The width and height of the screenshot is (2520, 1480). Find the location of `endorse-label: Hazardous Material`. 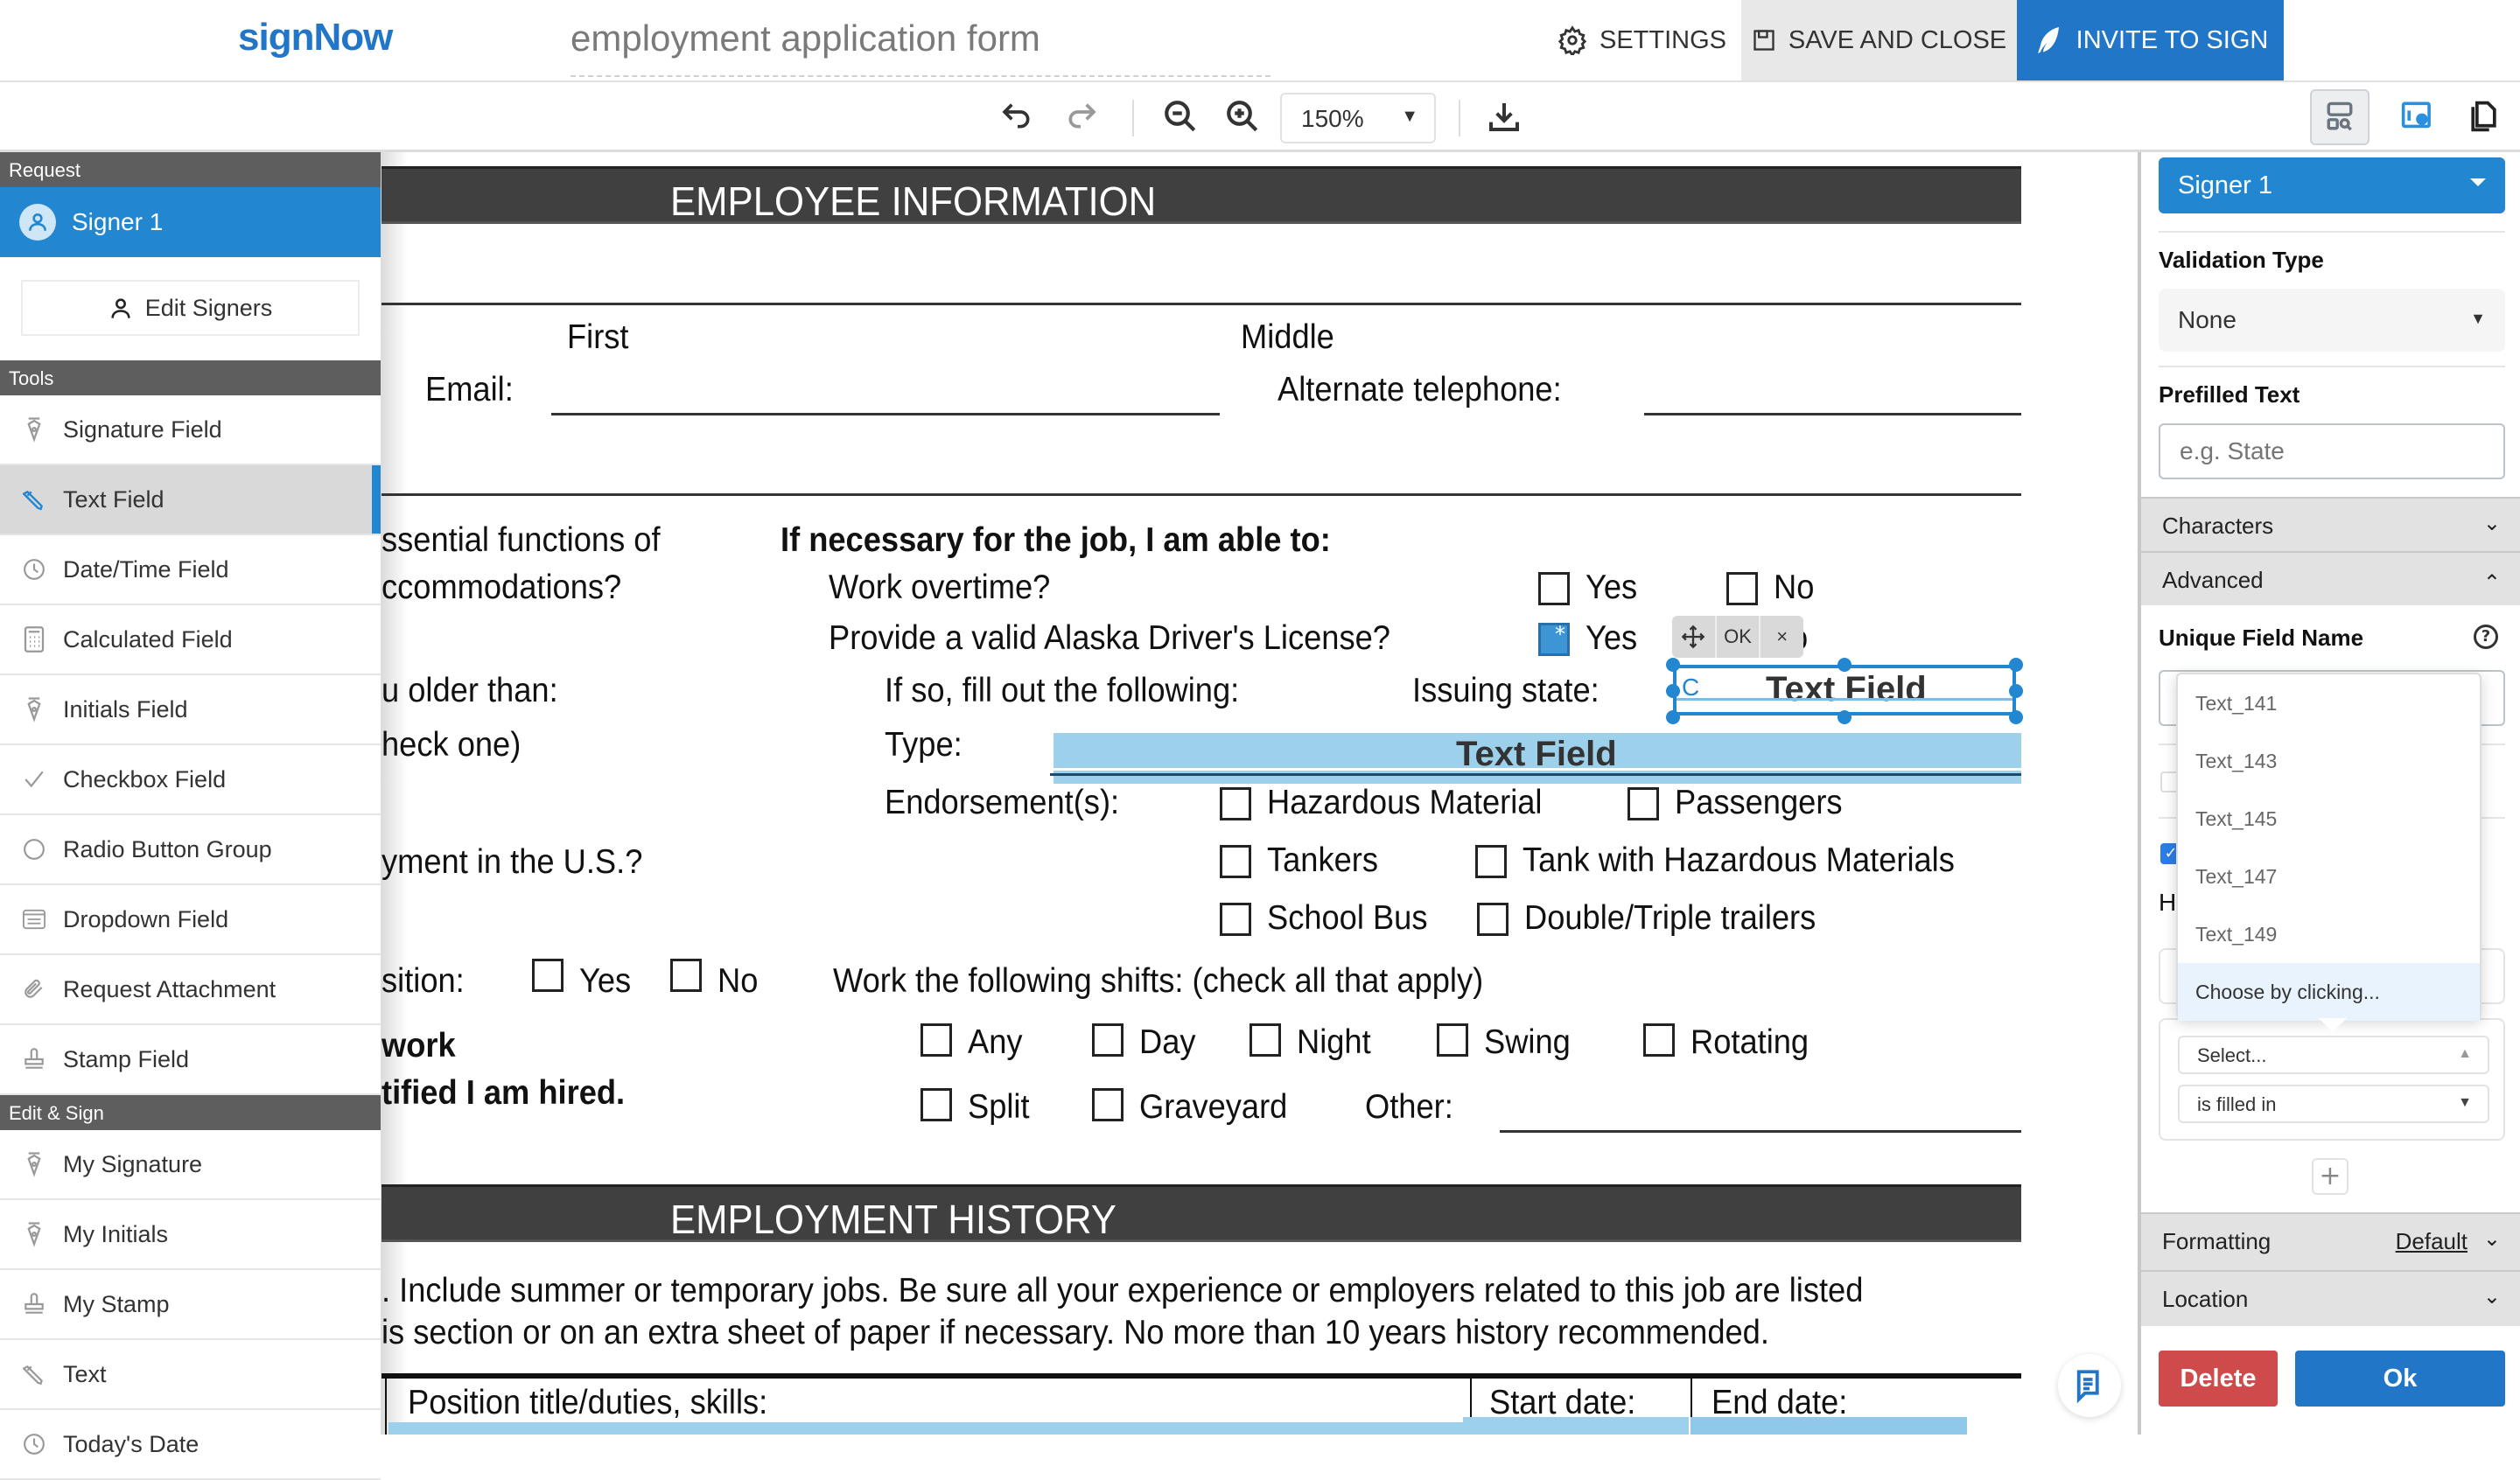

endorse-label: Hazardous Material is located at coordinates (1405, 803).